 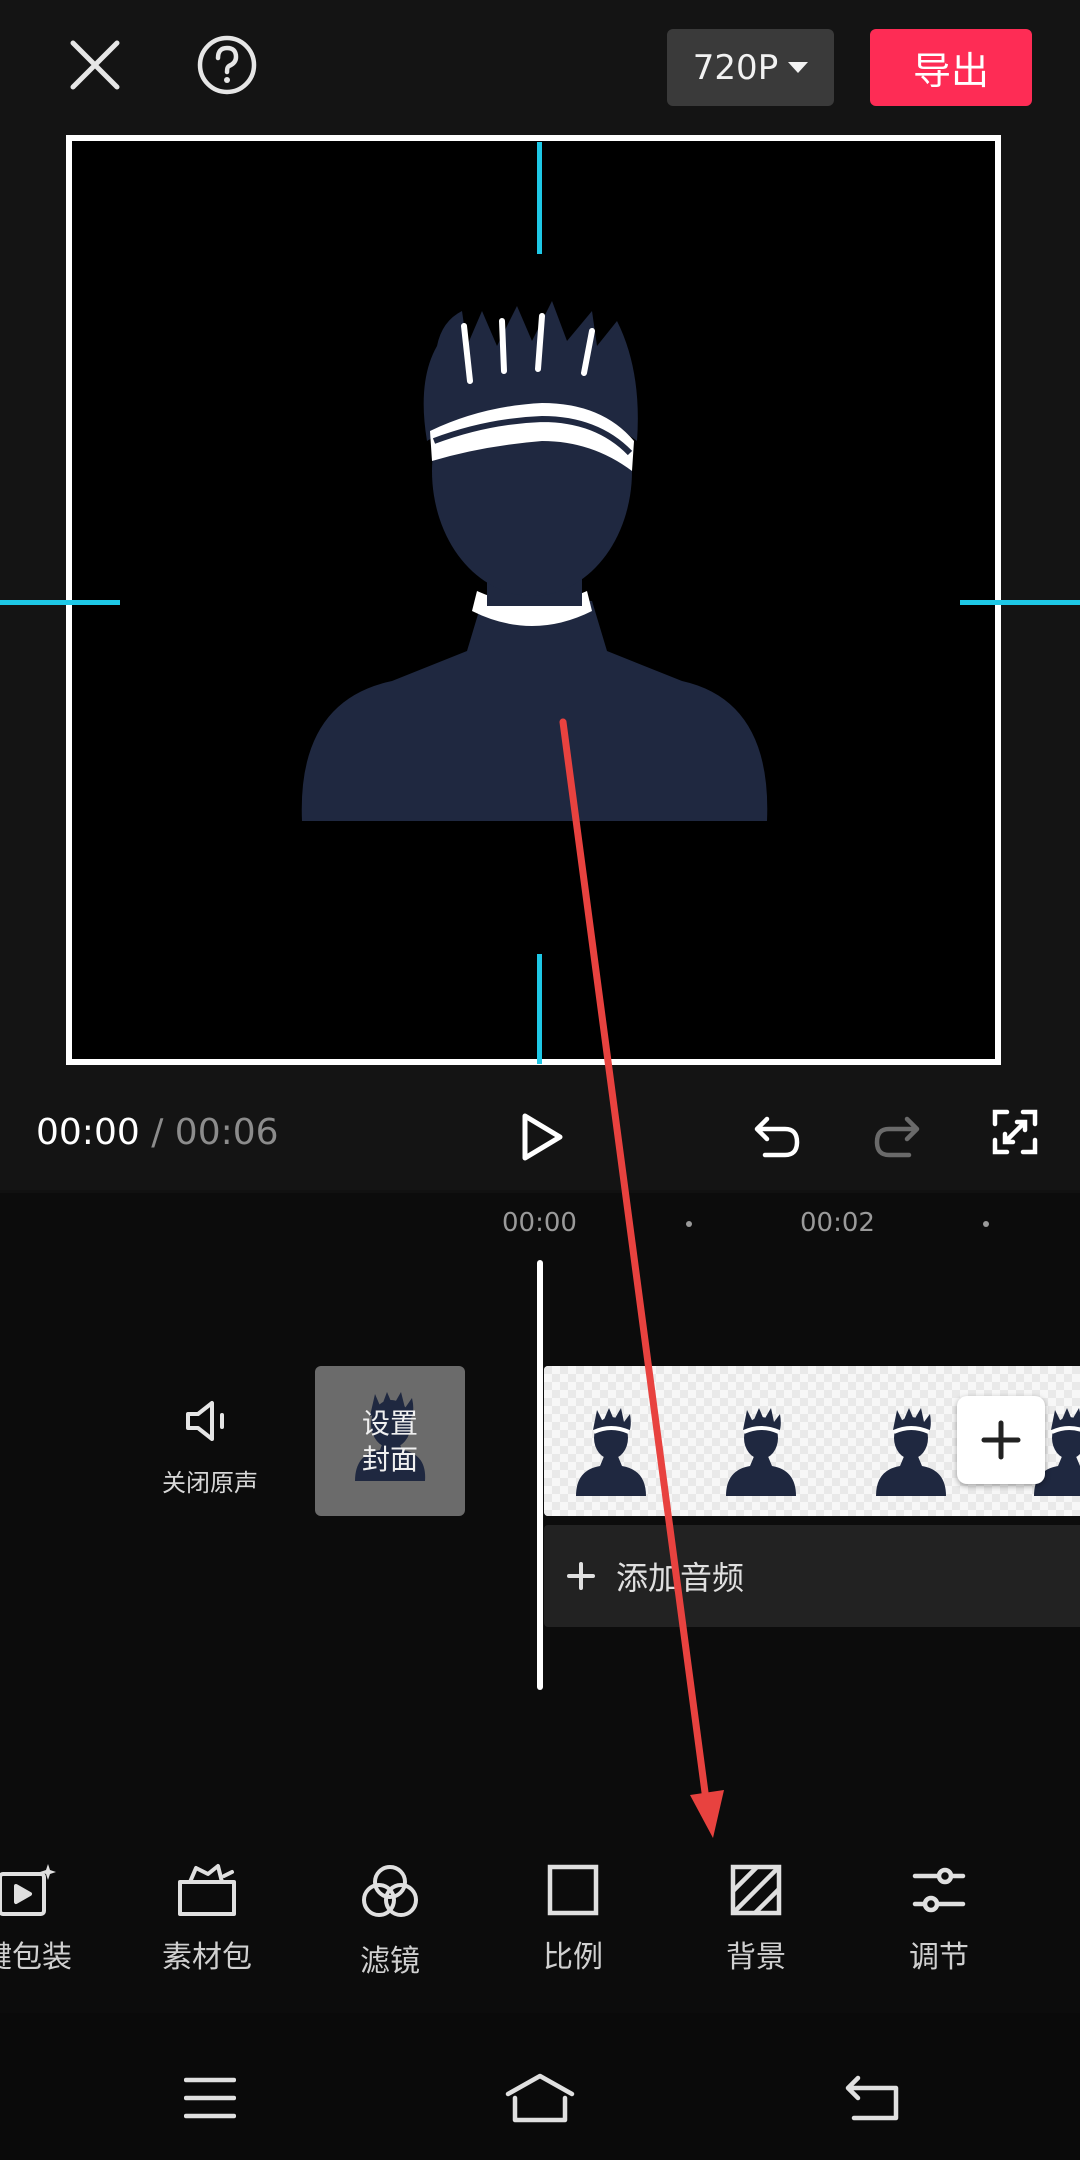 I want to click on avatar-figure-image, so click(x=534, y=561).